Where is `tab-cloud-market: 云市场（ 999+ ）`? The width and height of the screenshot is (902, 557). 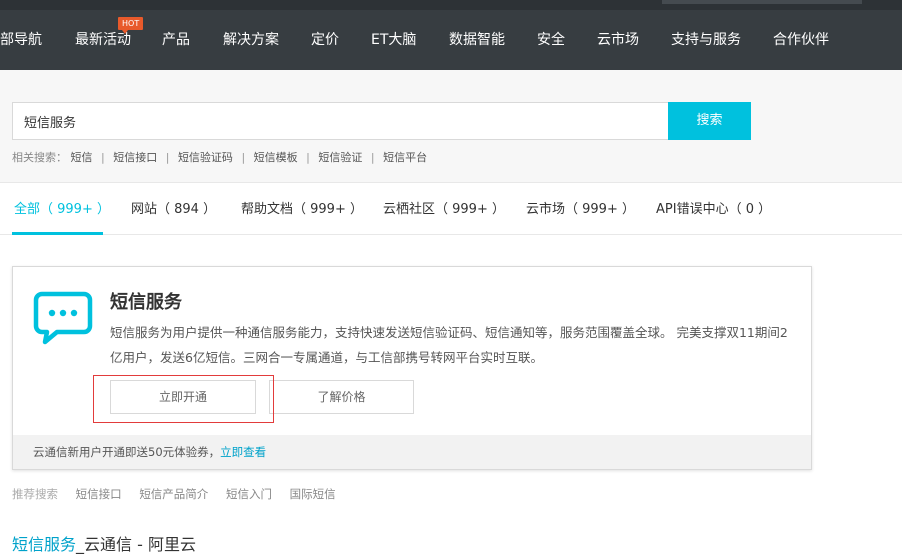 tab-cloud-market: 云市场（ 999+ ） is located at coordinates (580, 210).